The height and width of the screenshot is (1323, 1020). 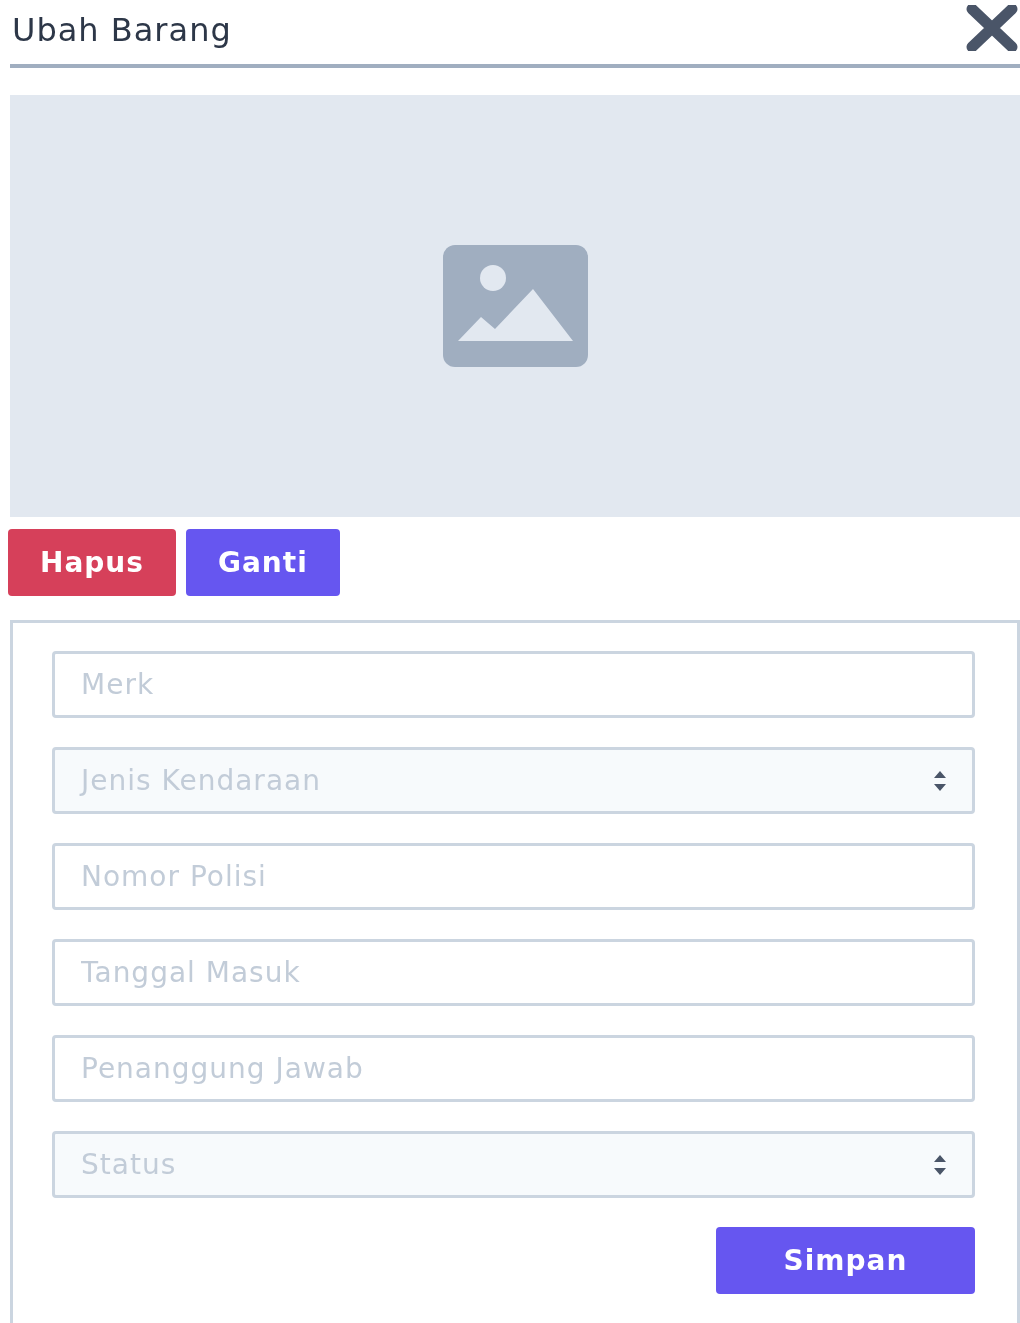 I want to click on input-field: Merk, so click(x=513, y=684).